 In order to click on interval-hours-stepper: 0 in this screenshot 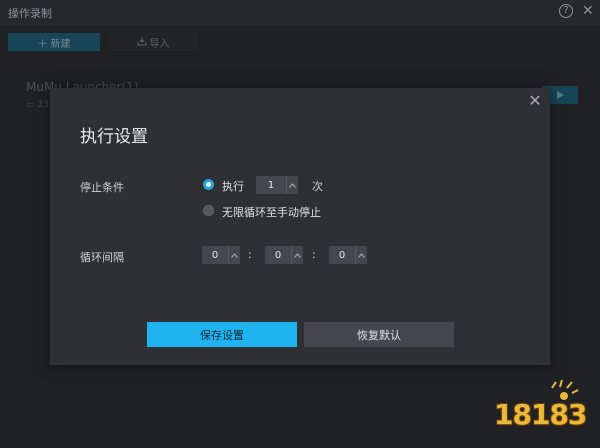, I will do `click(221, 255)`.